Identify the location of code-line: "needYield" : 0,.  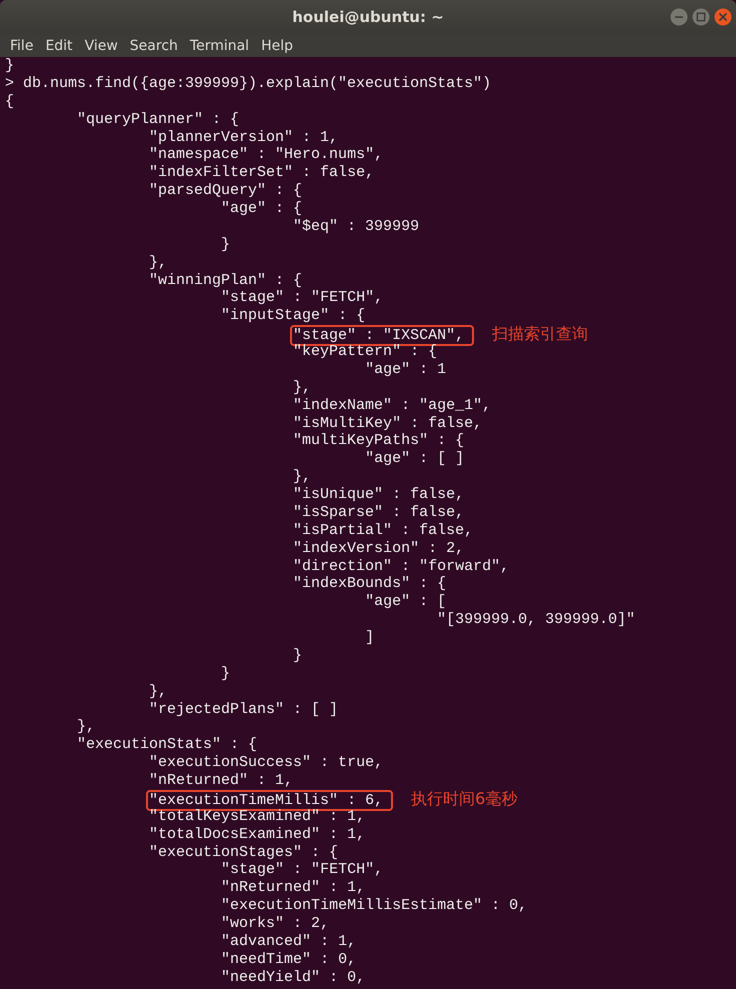
(293, 977).